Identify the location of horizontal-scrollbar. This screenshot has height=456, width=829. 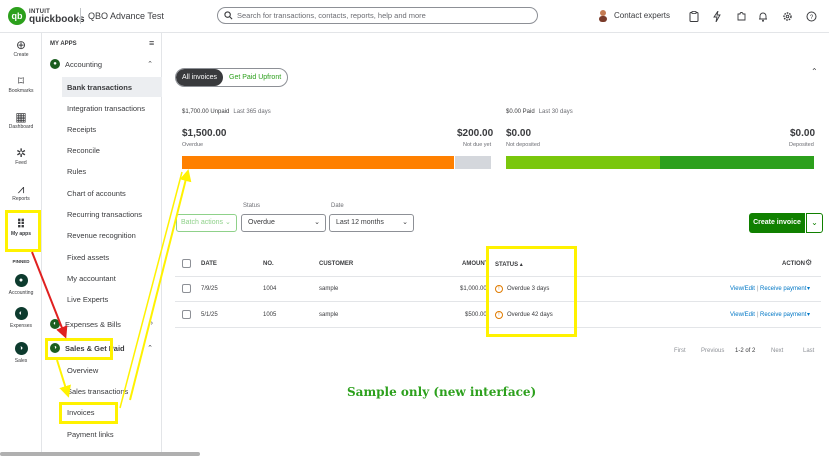
(100, 454).